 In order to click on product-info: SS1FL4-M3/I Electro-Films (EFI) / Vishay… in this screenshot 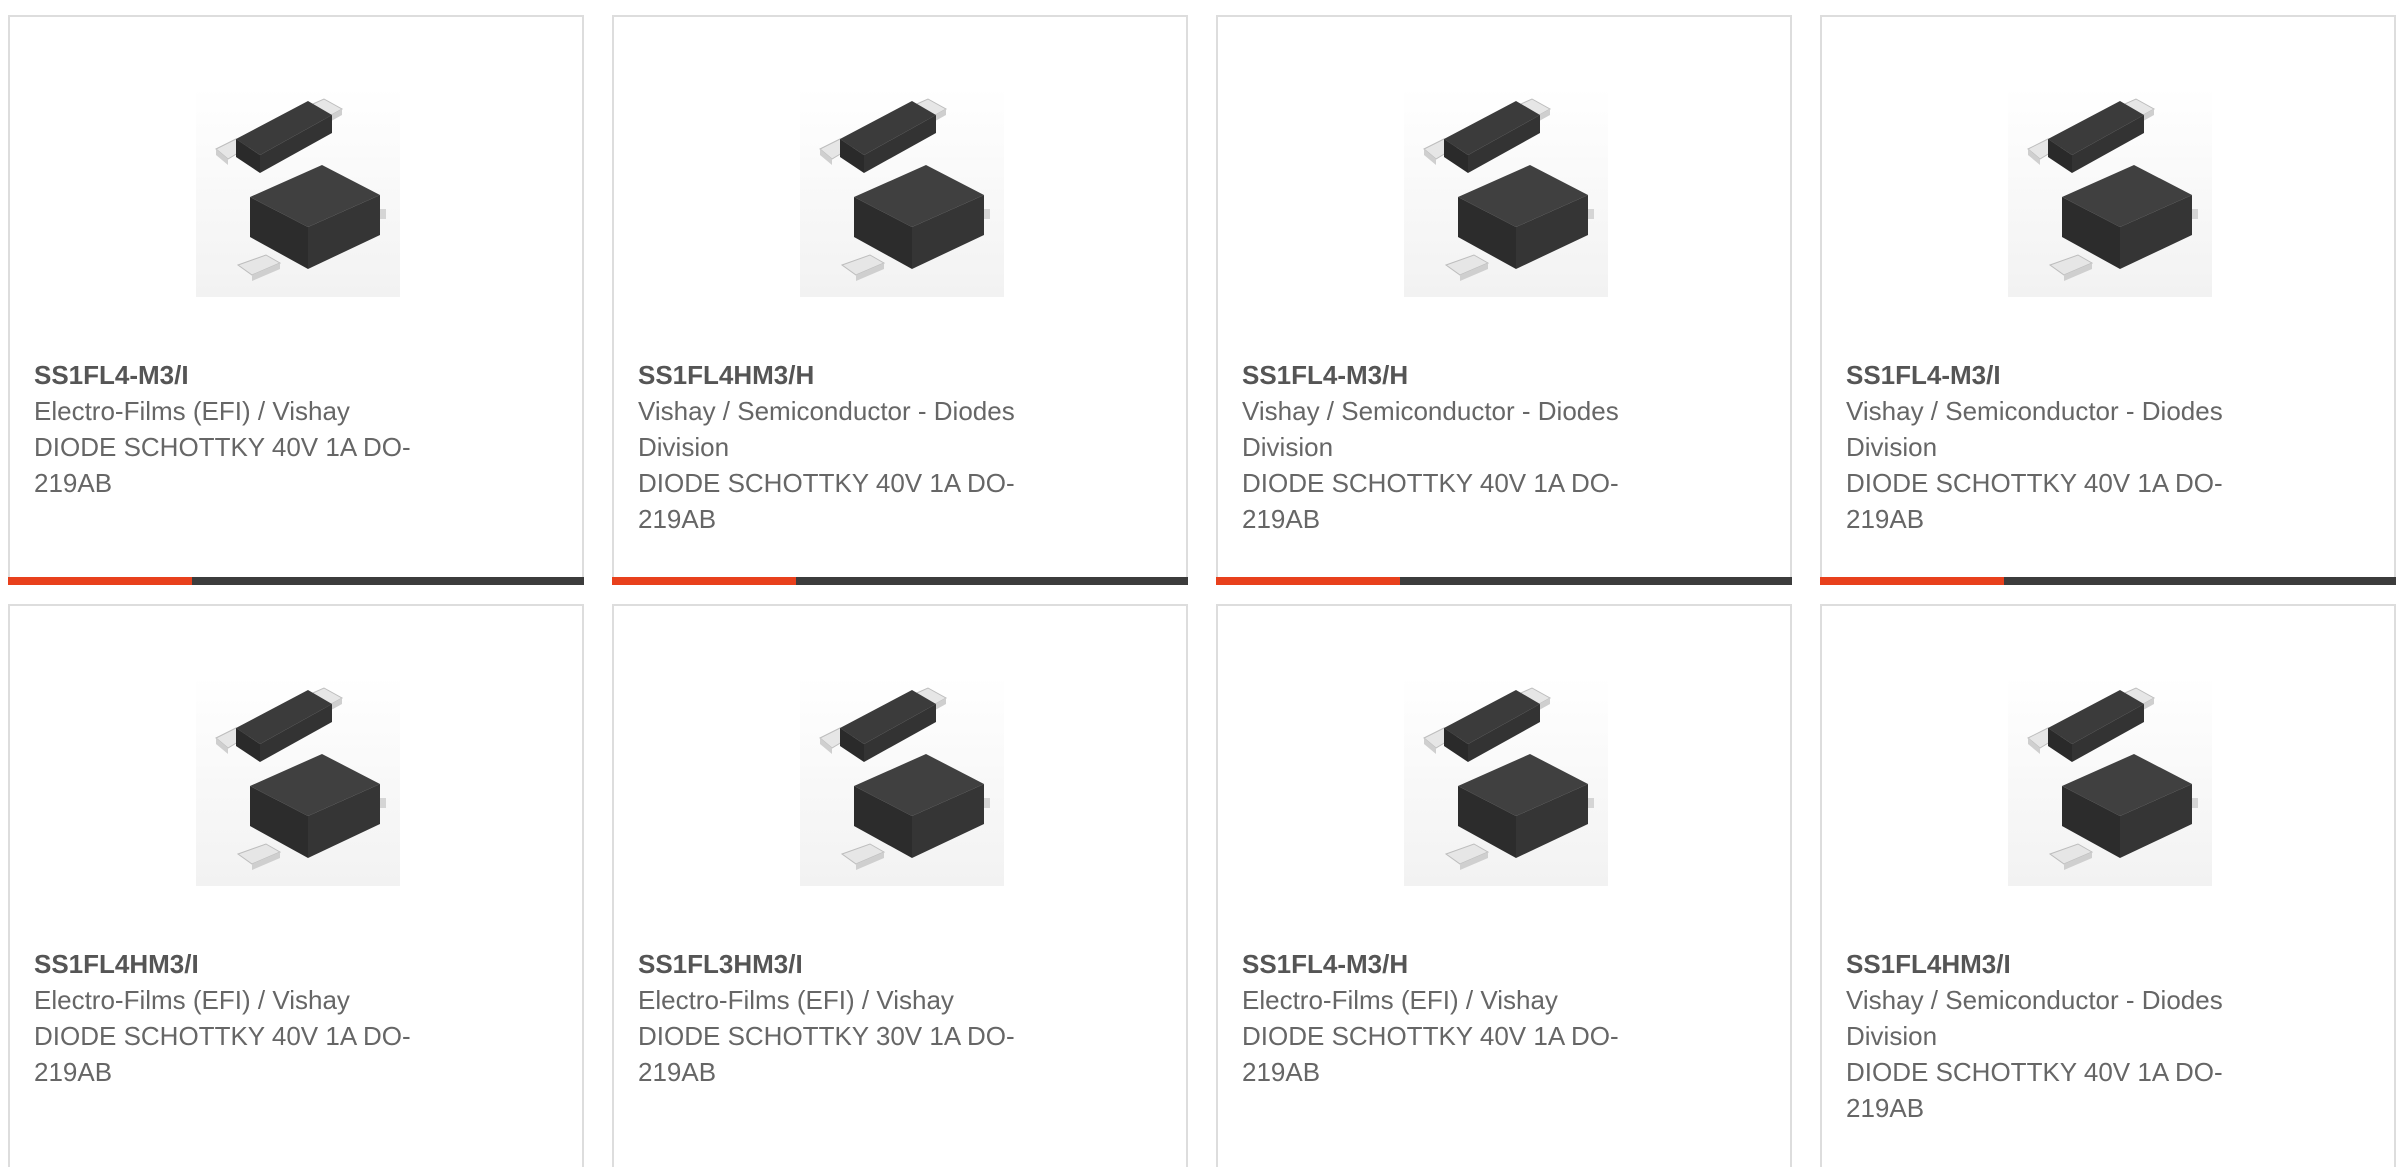, I will do `click(254, 429)`.